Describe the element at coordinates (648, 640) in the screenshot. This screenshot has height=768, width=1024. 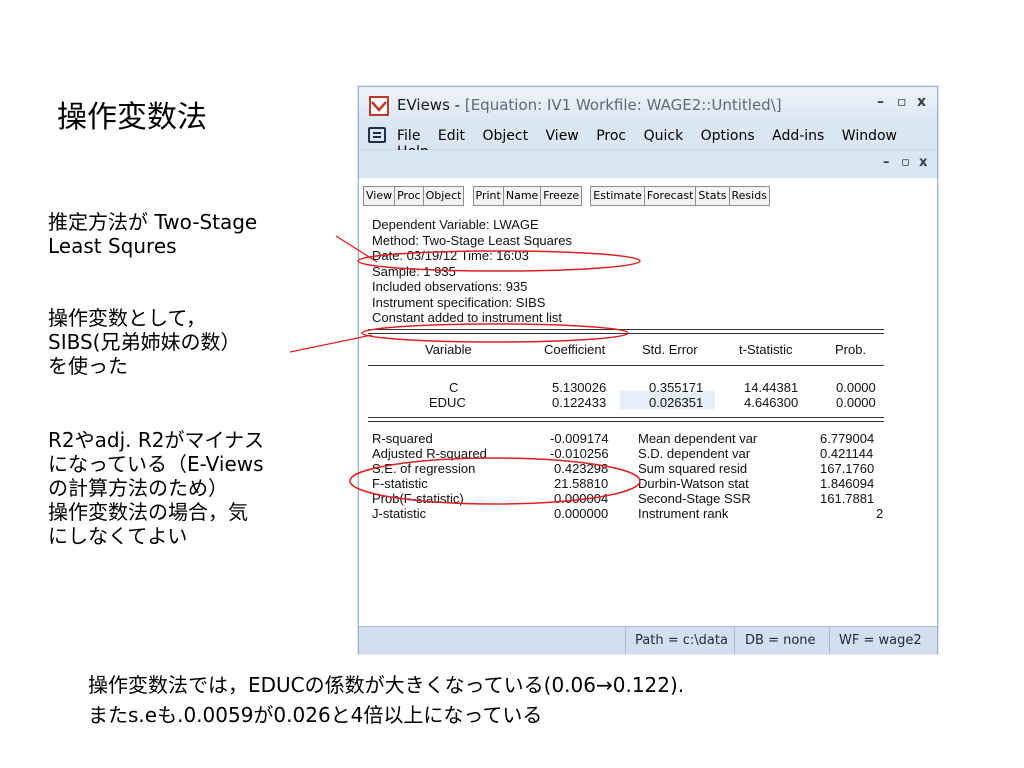
I see `status-bar: Path = c:\data DB = none WF = wage2` at that location.